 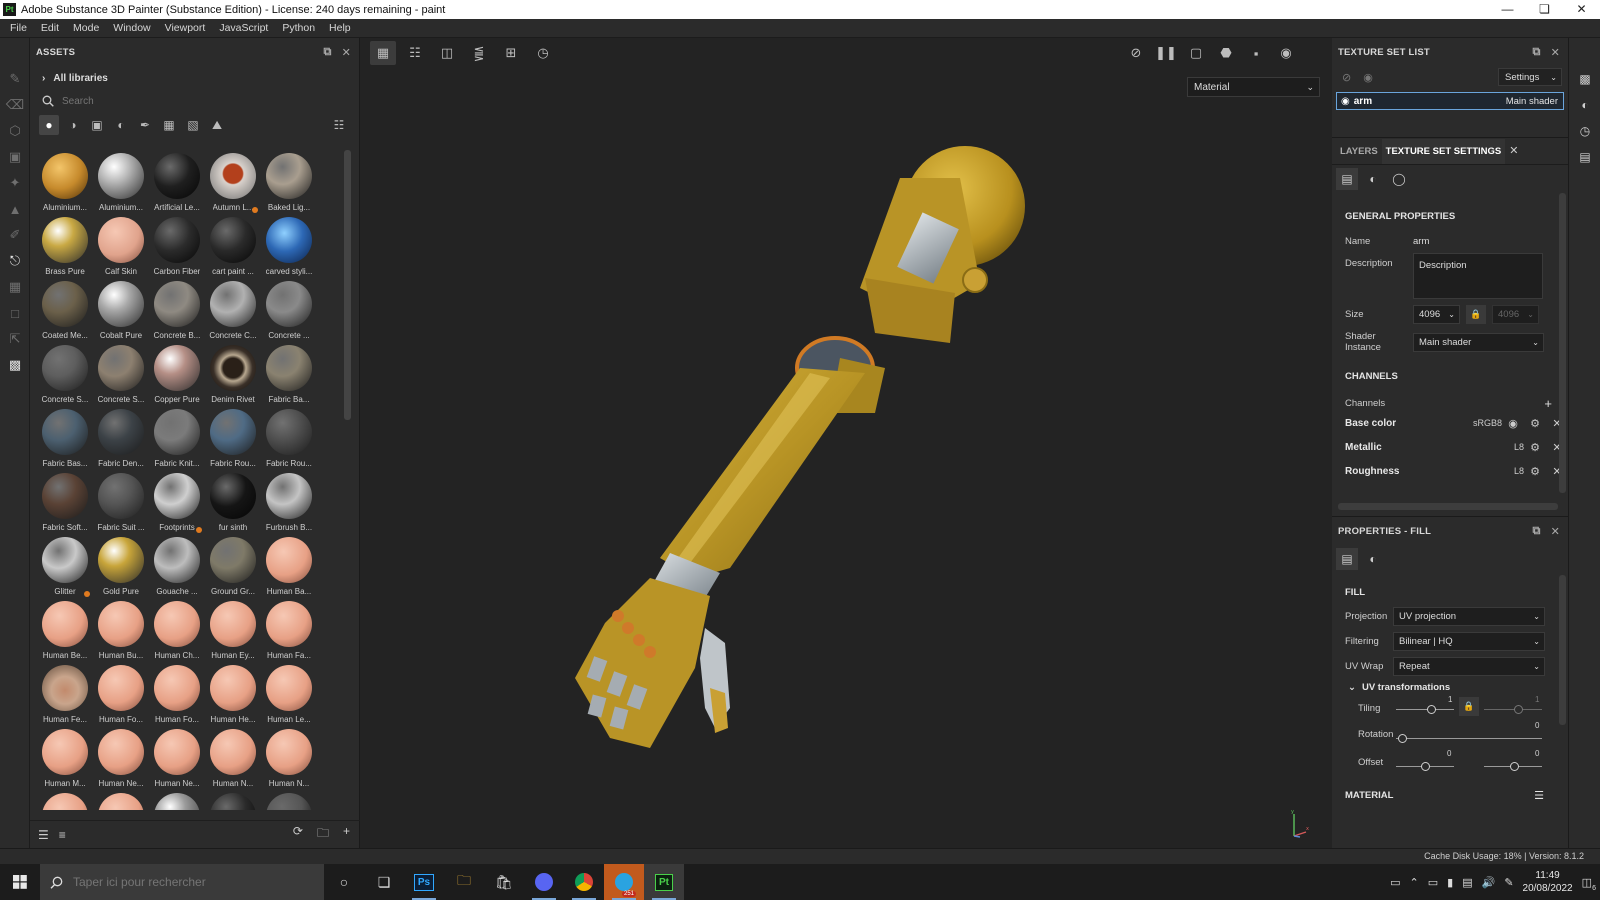 I want to click on material-thumbnail: fur sinth, so click(x=233, y=502).